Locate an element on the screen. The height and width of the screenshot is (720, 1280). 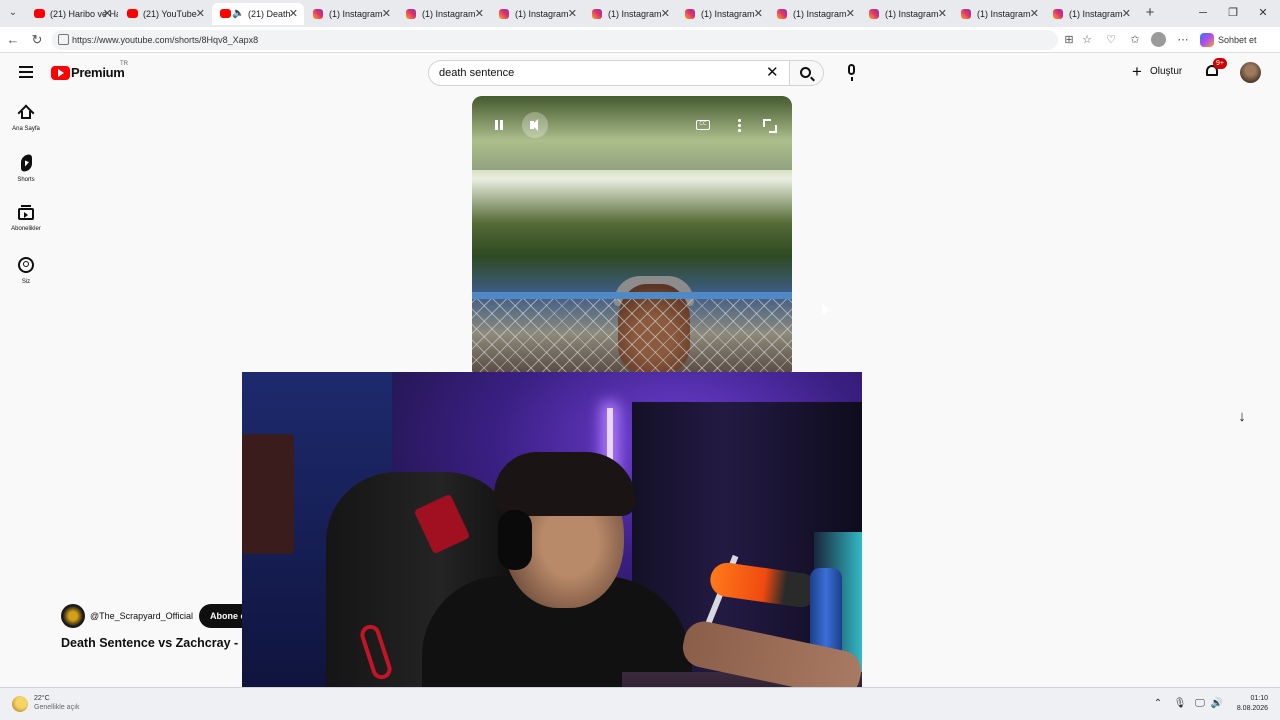
clear-search-icon: ✕ is located at coordinates (772, 73).